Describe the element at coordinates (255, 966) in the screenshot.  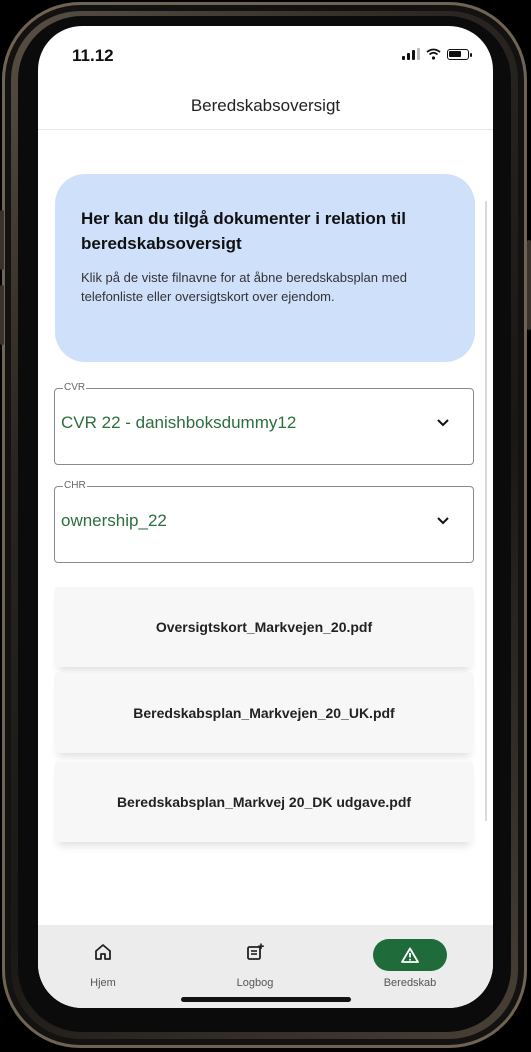
I see `nav-item-logbook: Logbog` at that location.